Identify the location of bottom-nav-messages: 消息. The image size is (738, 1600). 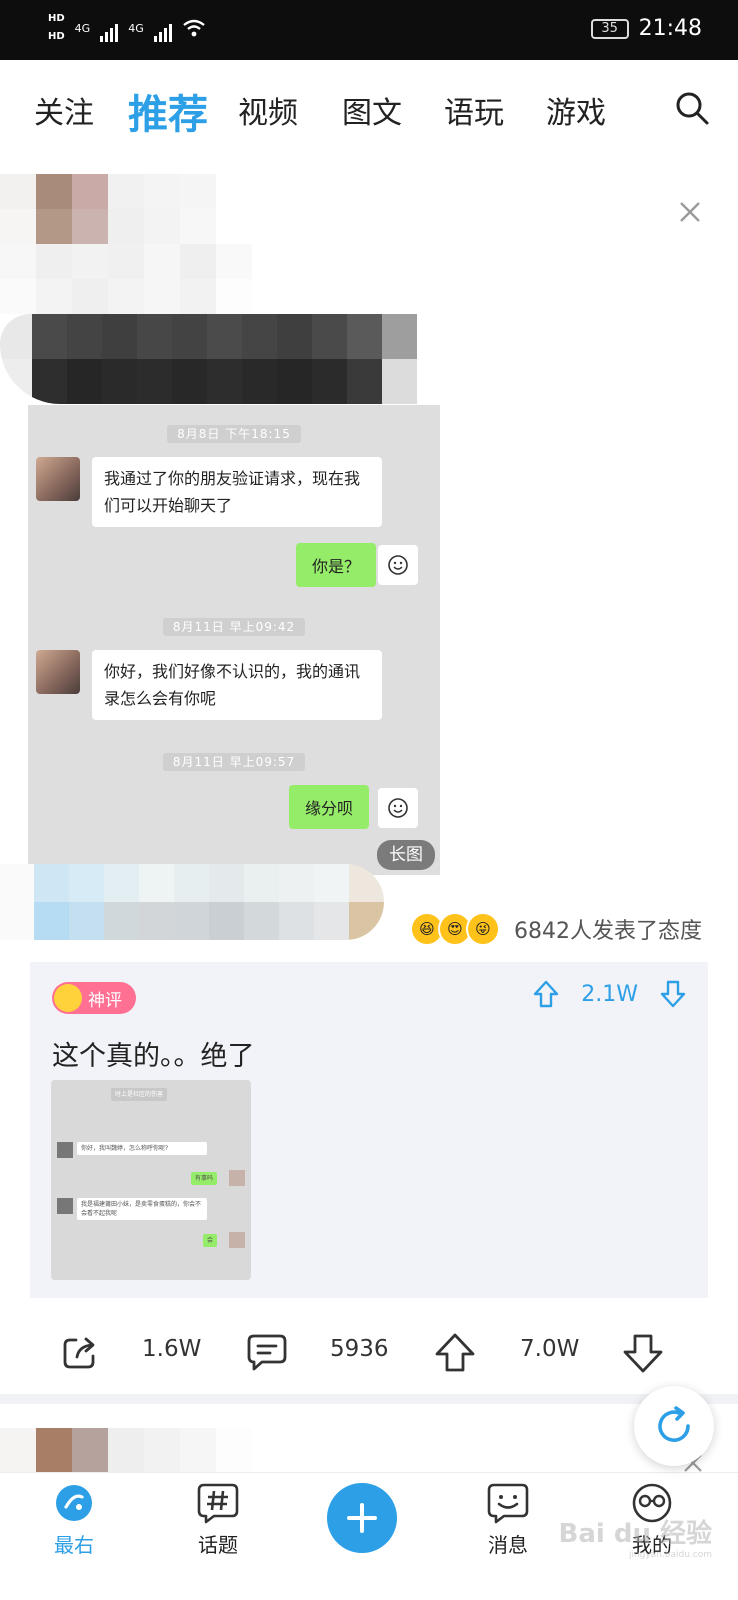
(508, 1519).